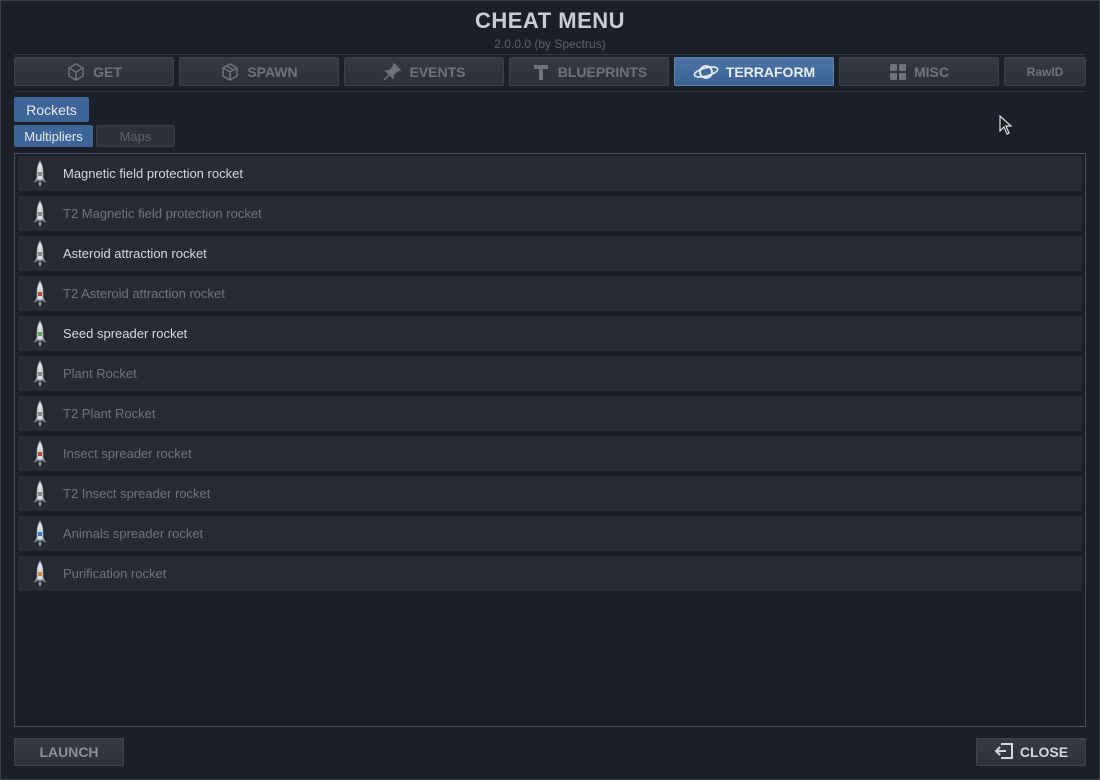 The height and width of the screenshot is (780, 1100). I want to click on list-item-label: Purification rocket, so click(115, 573).